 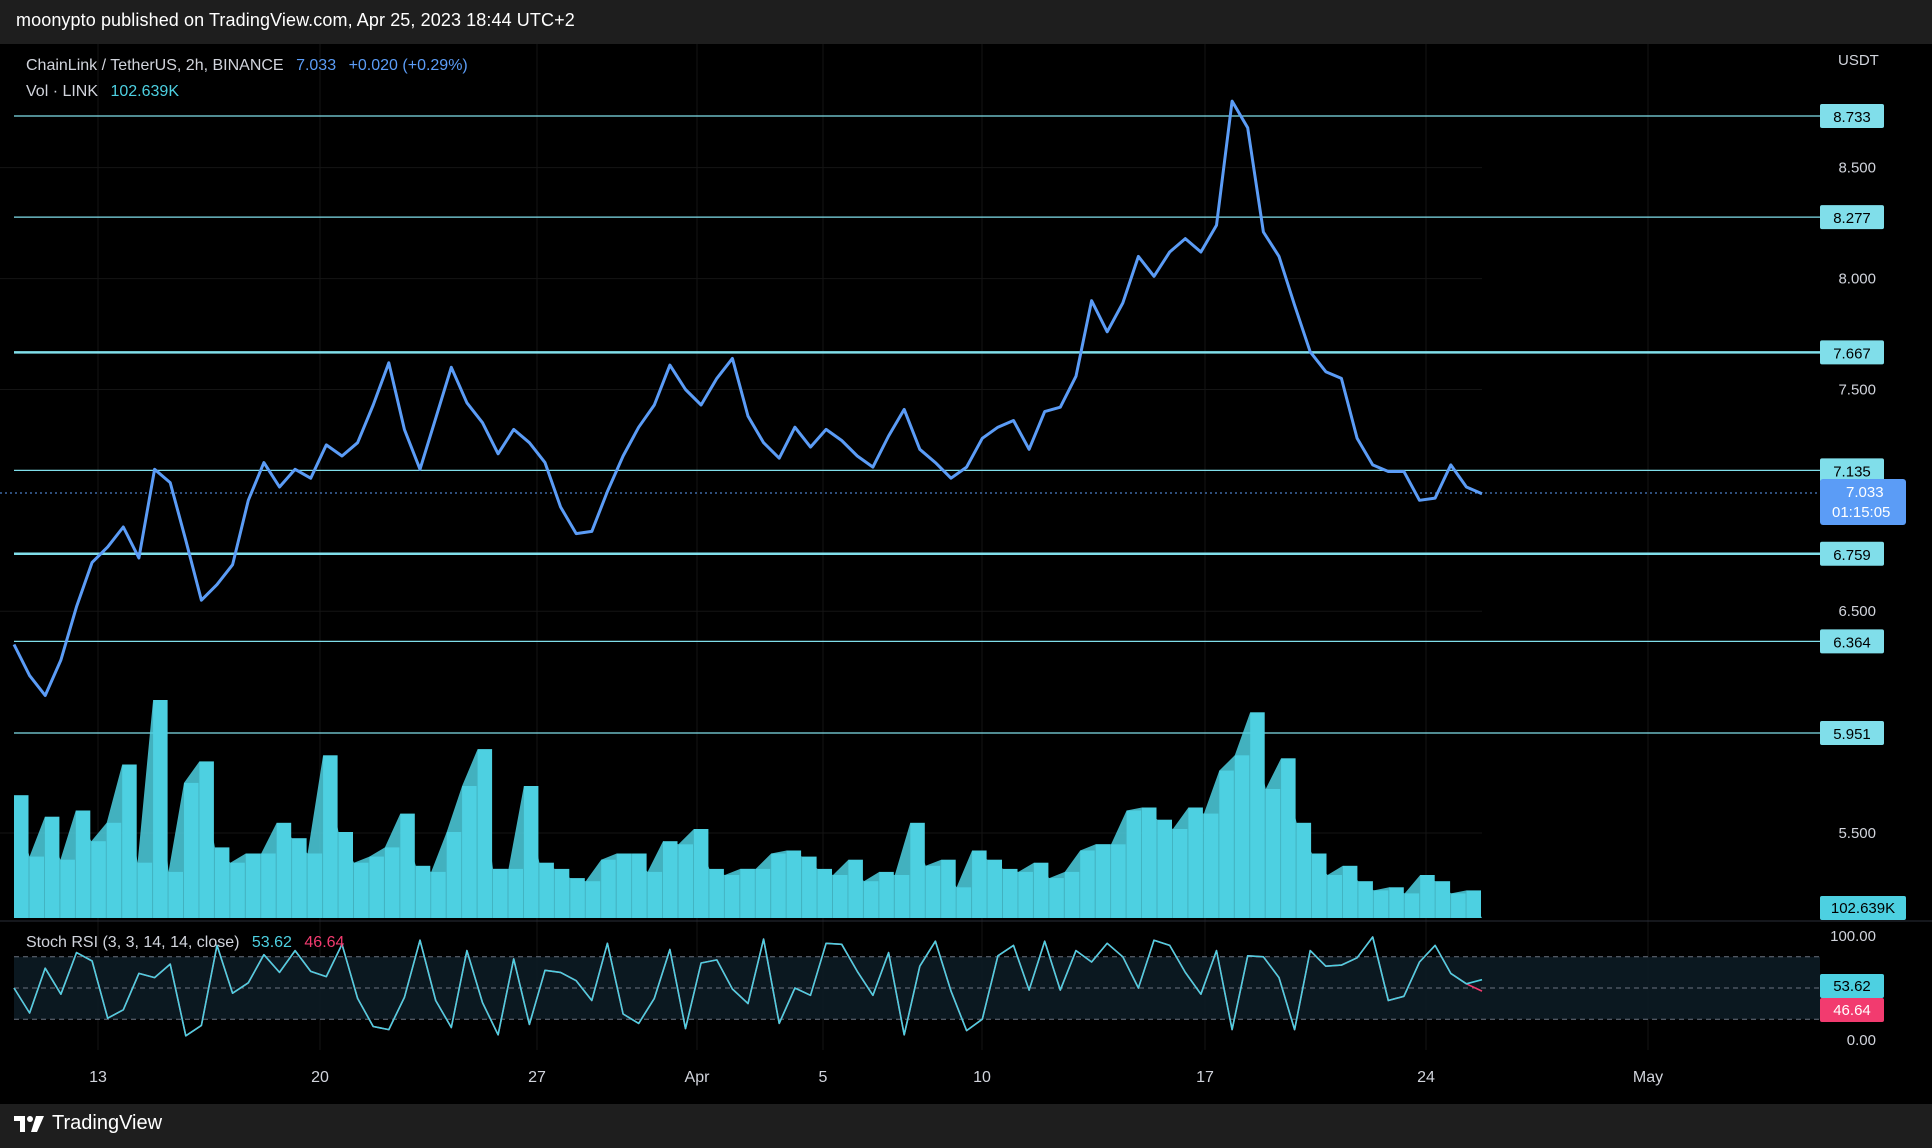 I want to click on tradingview-logo: TradingView, so click(x=88, y=1123).